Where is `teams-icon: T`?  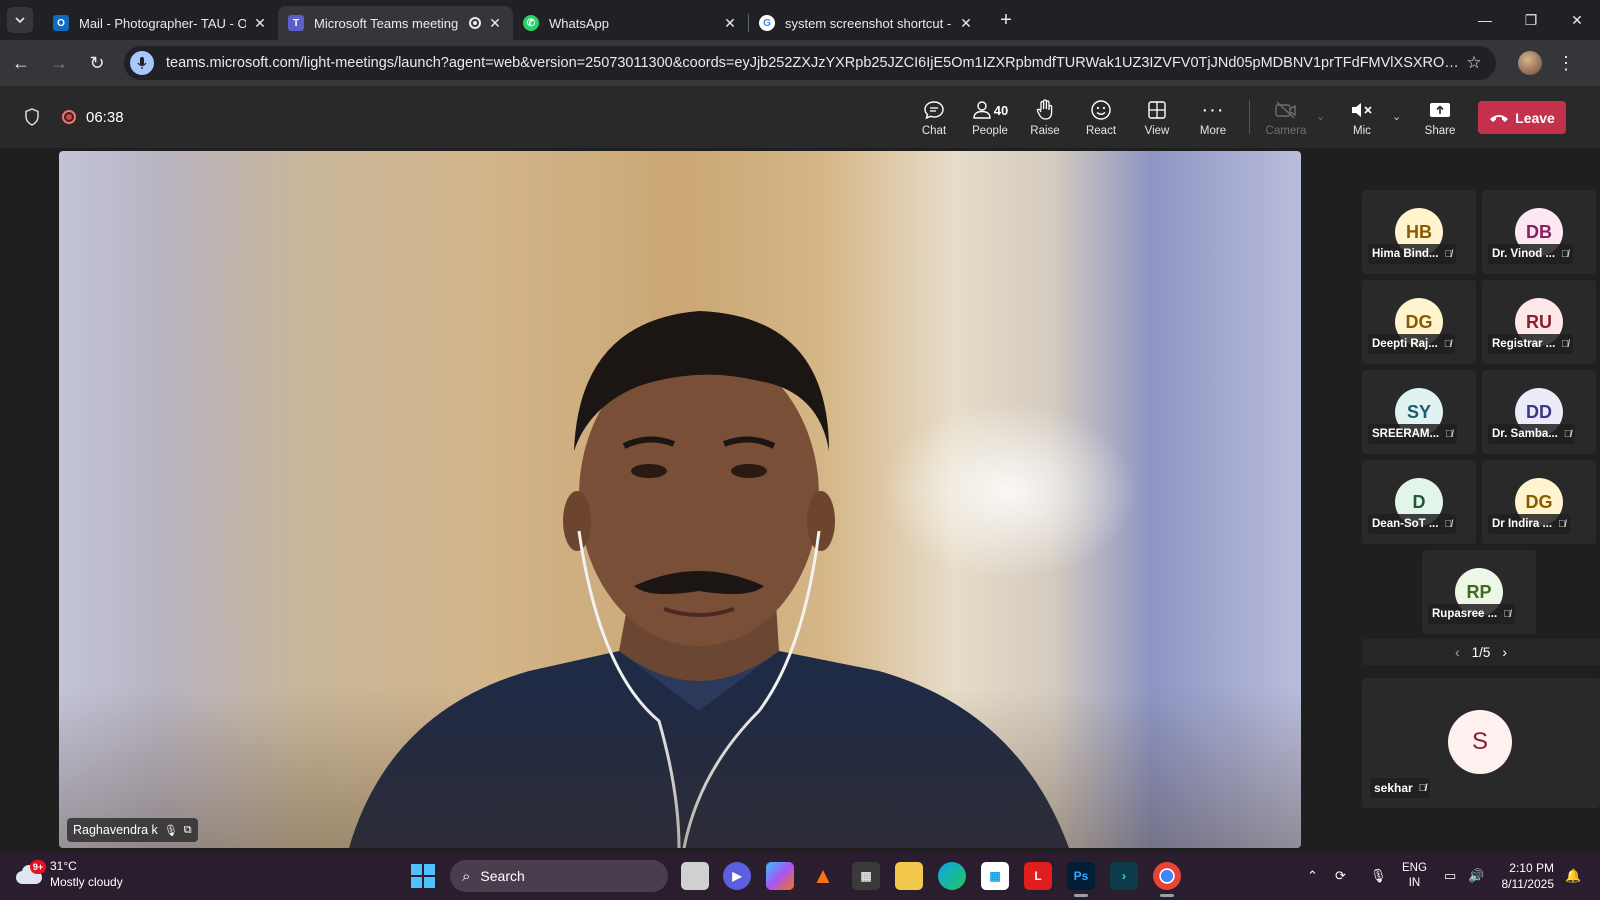 teams-icon: T is located at coordinates (296, 23).